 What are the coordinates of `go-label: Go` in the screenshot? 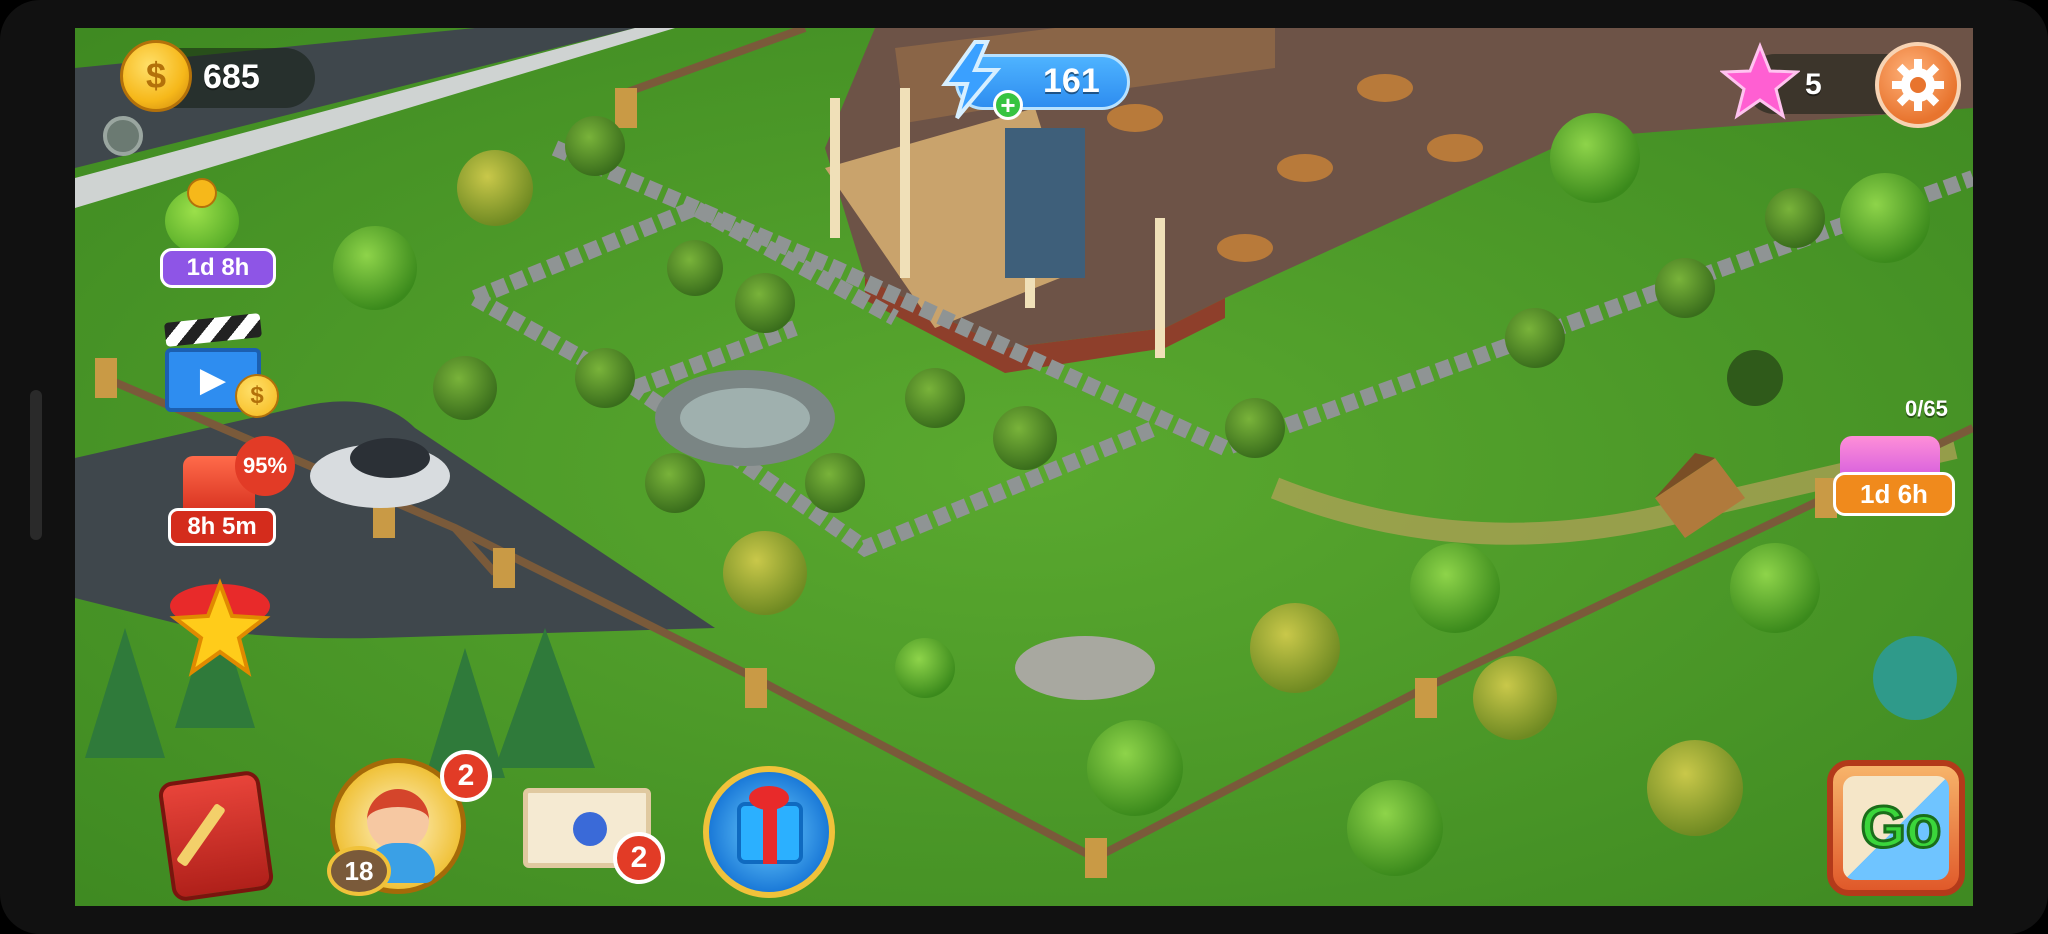 It's located at (1901, 828).